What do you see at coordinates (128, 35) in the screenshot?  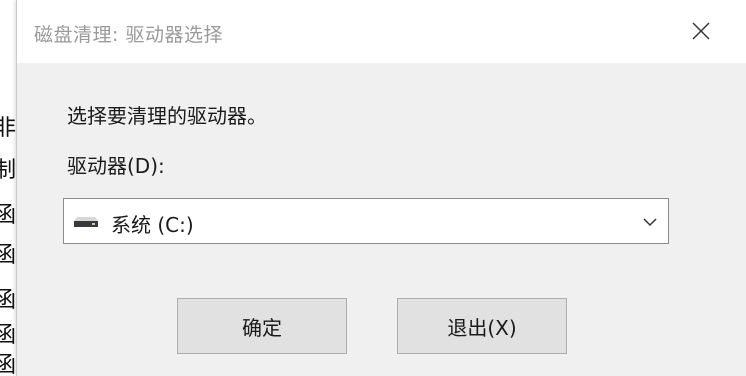 I see `window-title: 磁盘清理: 驱动器选择` at bounding box center [128, 35].